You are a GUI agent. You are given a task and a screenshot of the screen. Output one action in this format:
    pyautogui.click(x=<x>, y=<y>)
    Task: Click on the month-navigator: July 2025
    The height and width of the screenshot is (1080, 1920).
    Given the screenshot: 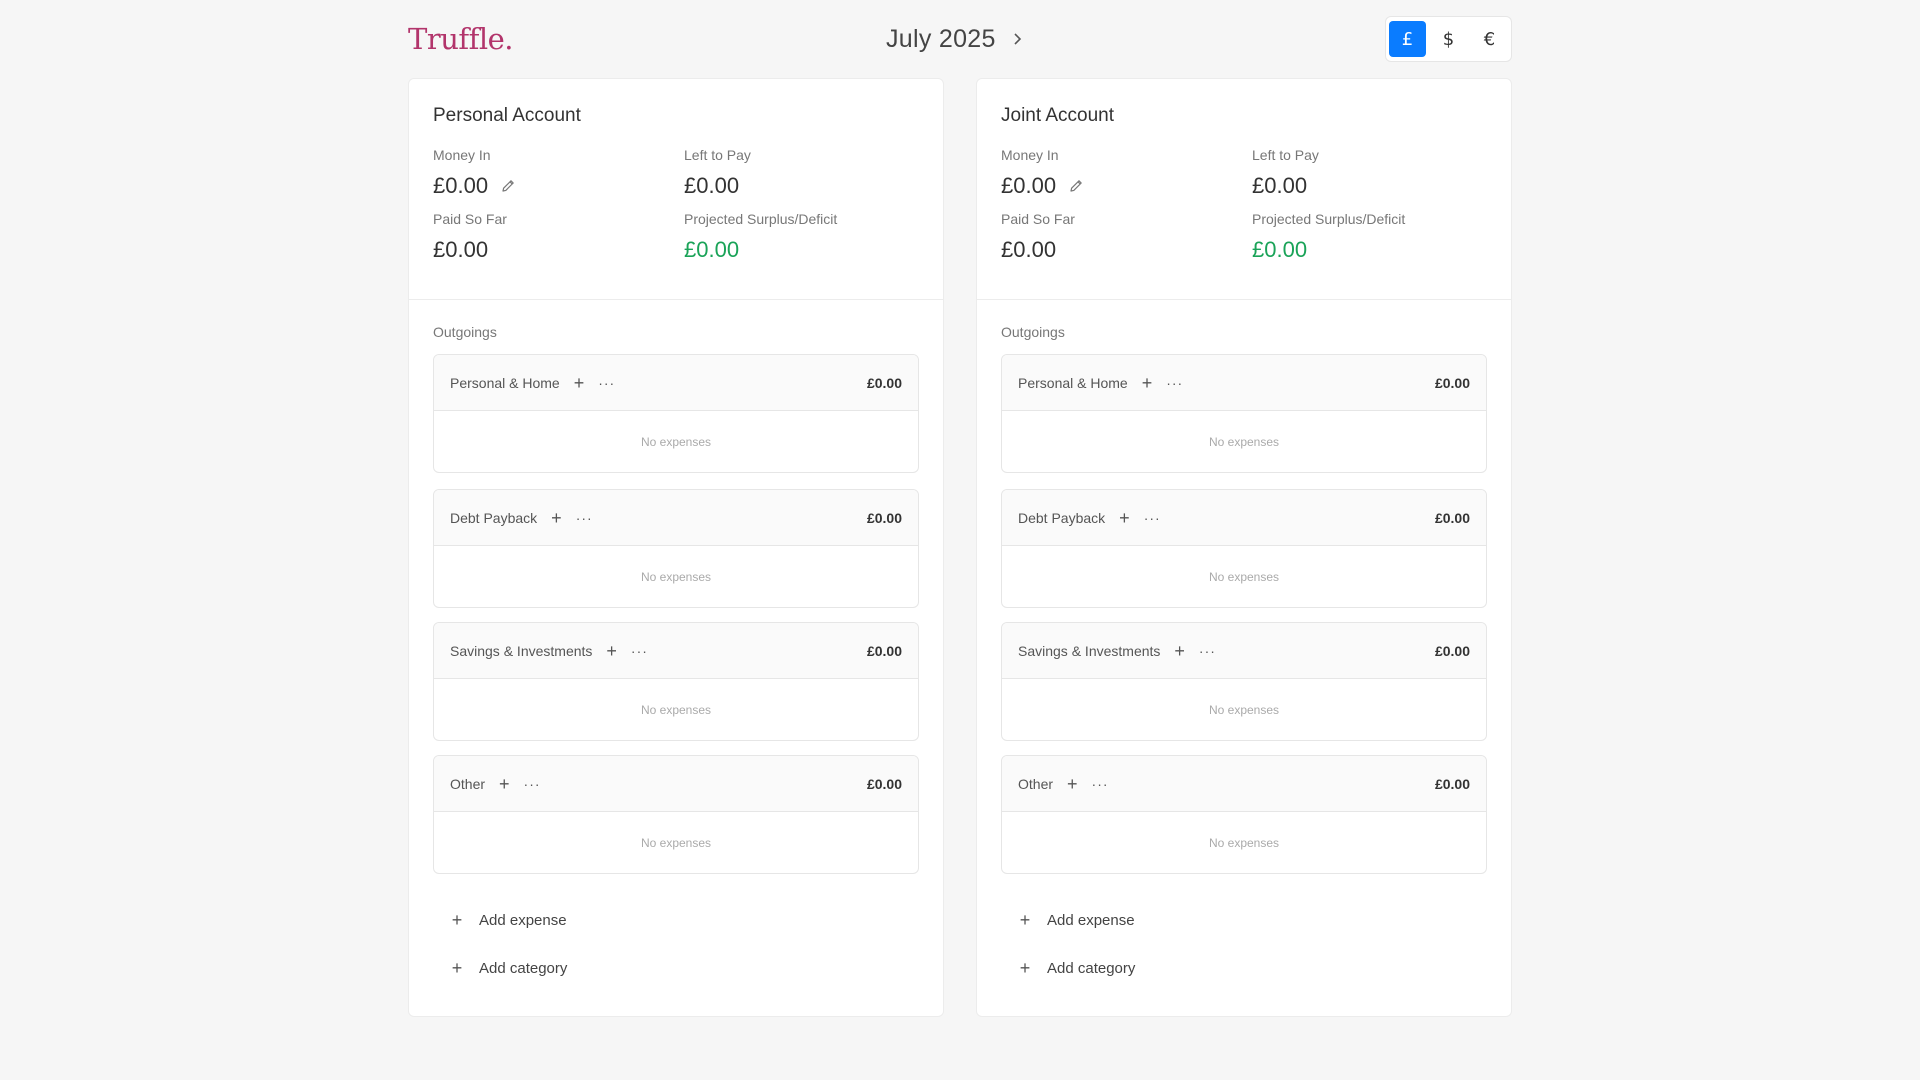 What is the action you would take?
    pyautogui.click(x=956, y=39)
    